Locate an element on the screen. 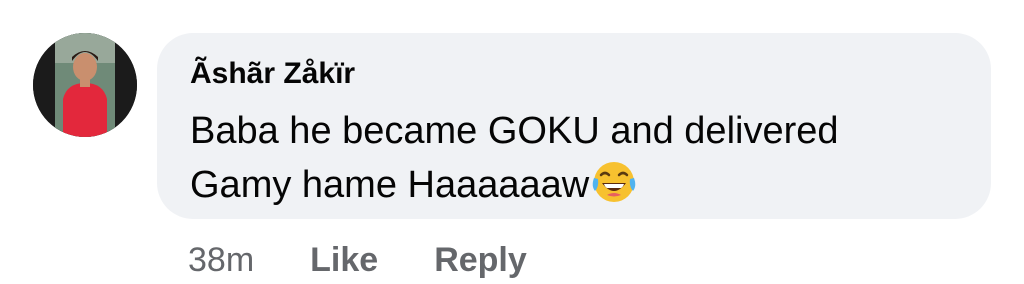 This screenshot has height=284, width=1024. avatar is located at coordinates (85, 85).